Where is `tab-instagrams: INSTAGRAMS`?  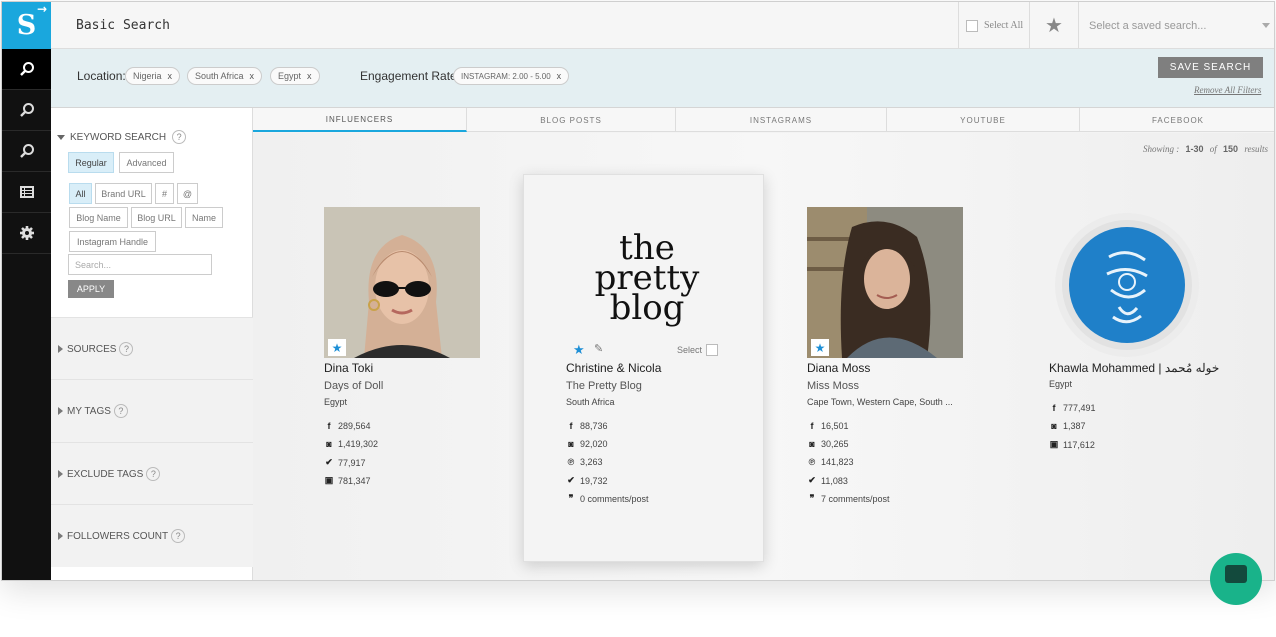 tab-instagrams: INSTAGRAMS is located at coordinates (781, 120).